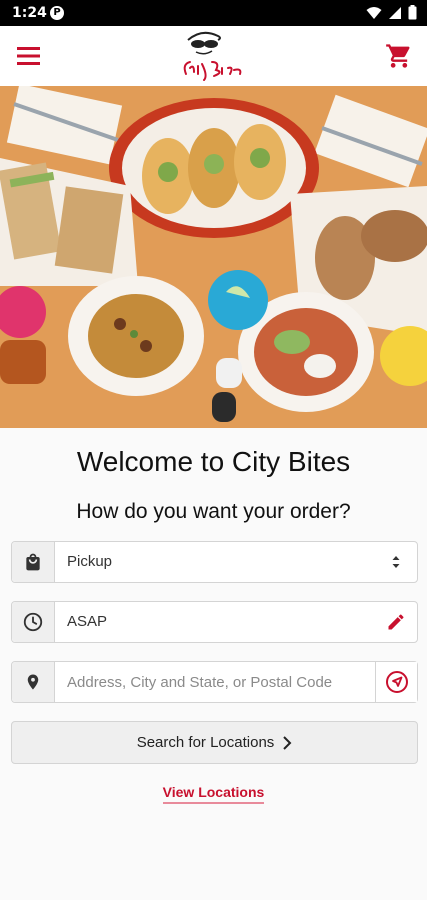 This screenshot has height=900, width=427. I want to click on status-time: 1:24, so click(29, 13).